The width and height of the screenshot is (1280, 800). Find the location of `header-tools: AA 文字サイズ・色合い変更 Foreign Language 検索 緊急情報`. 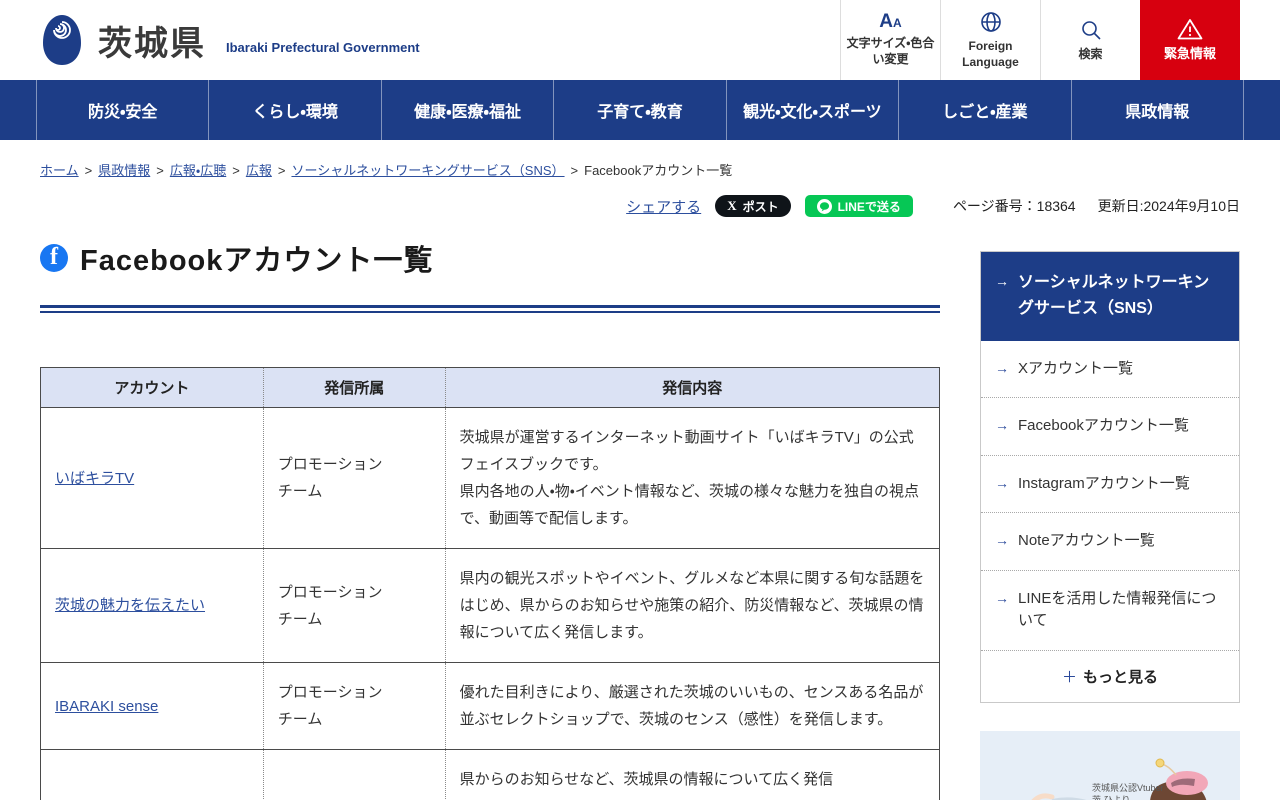

header-tools: AA 文字サイズ・色合い変更 Foreign Language 検索 緊急情報 is located at coordinates (1040, 40).